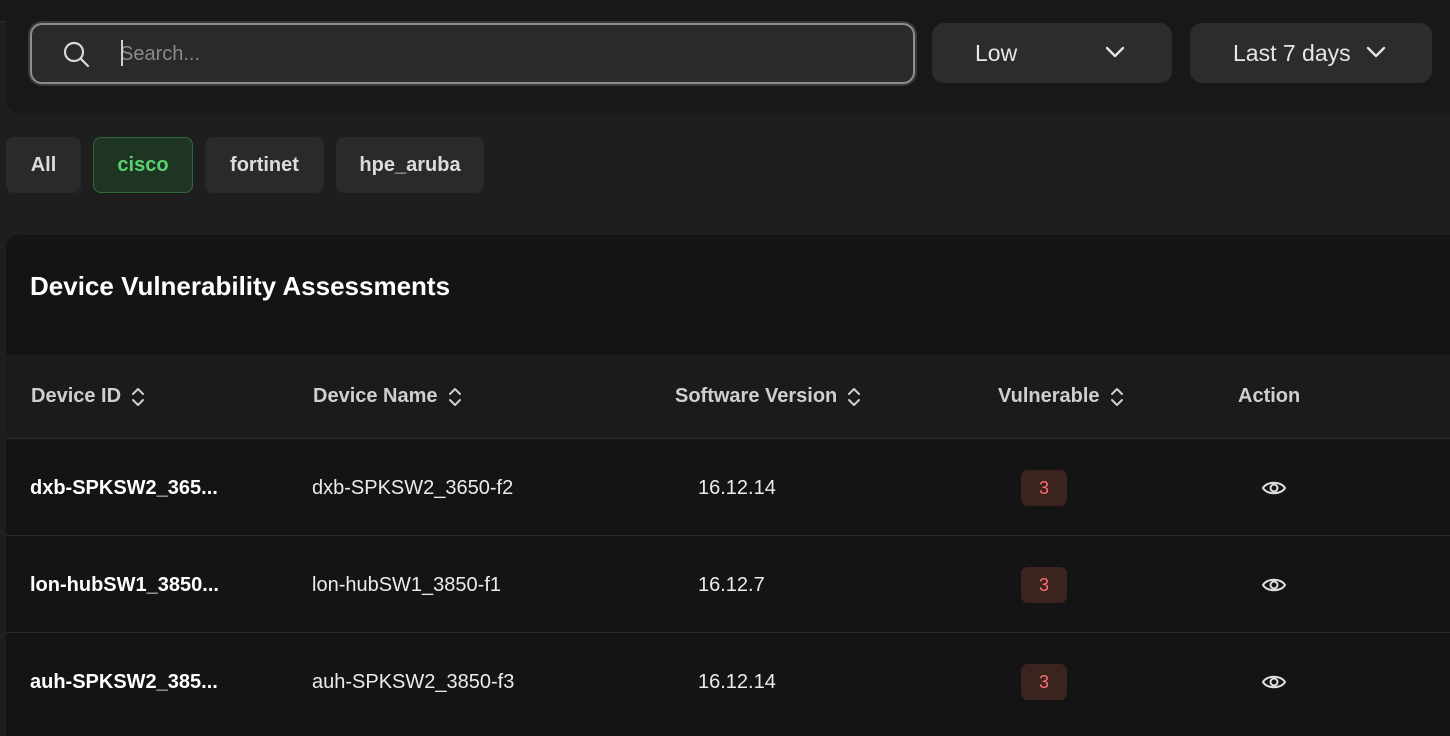  Describe the element at coordinates (500, 54) in the screenshot. I see `search-input` at that location.